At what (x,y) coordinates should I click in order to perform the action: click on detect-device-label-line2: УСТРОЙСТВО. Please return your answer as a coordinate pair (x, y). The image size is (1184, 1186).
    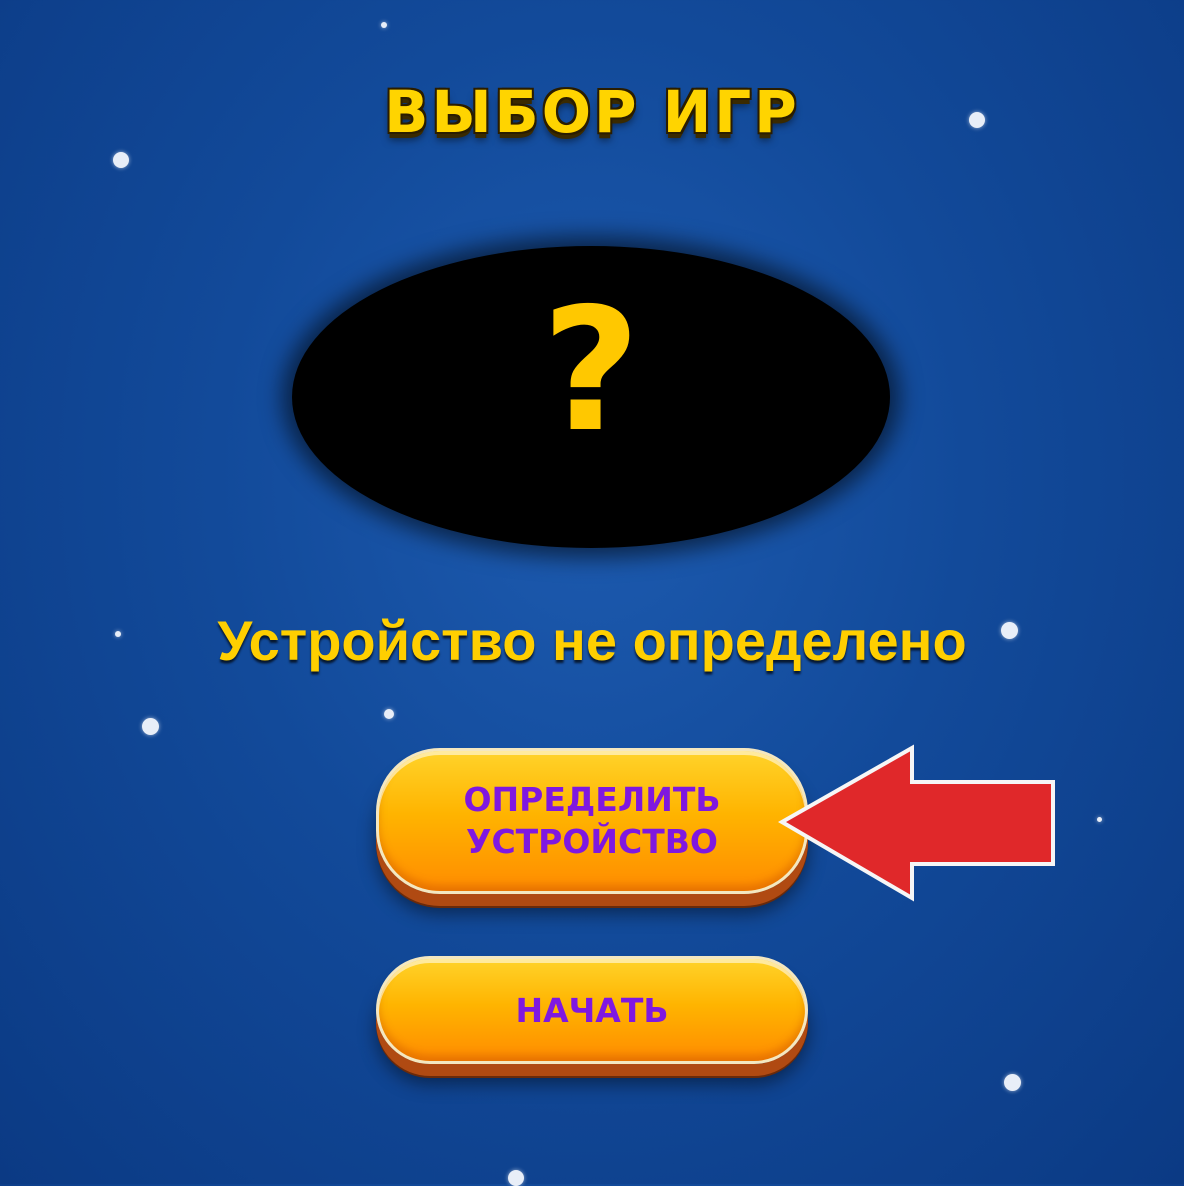
    Looking at the image, I should click on (592, 841).